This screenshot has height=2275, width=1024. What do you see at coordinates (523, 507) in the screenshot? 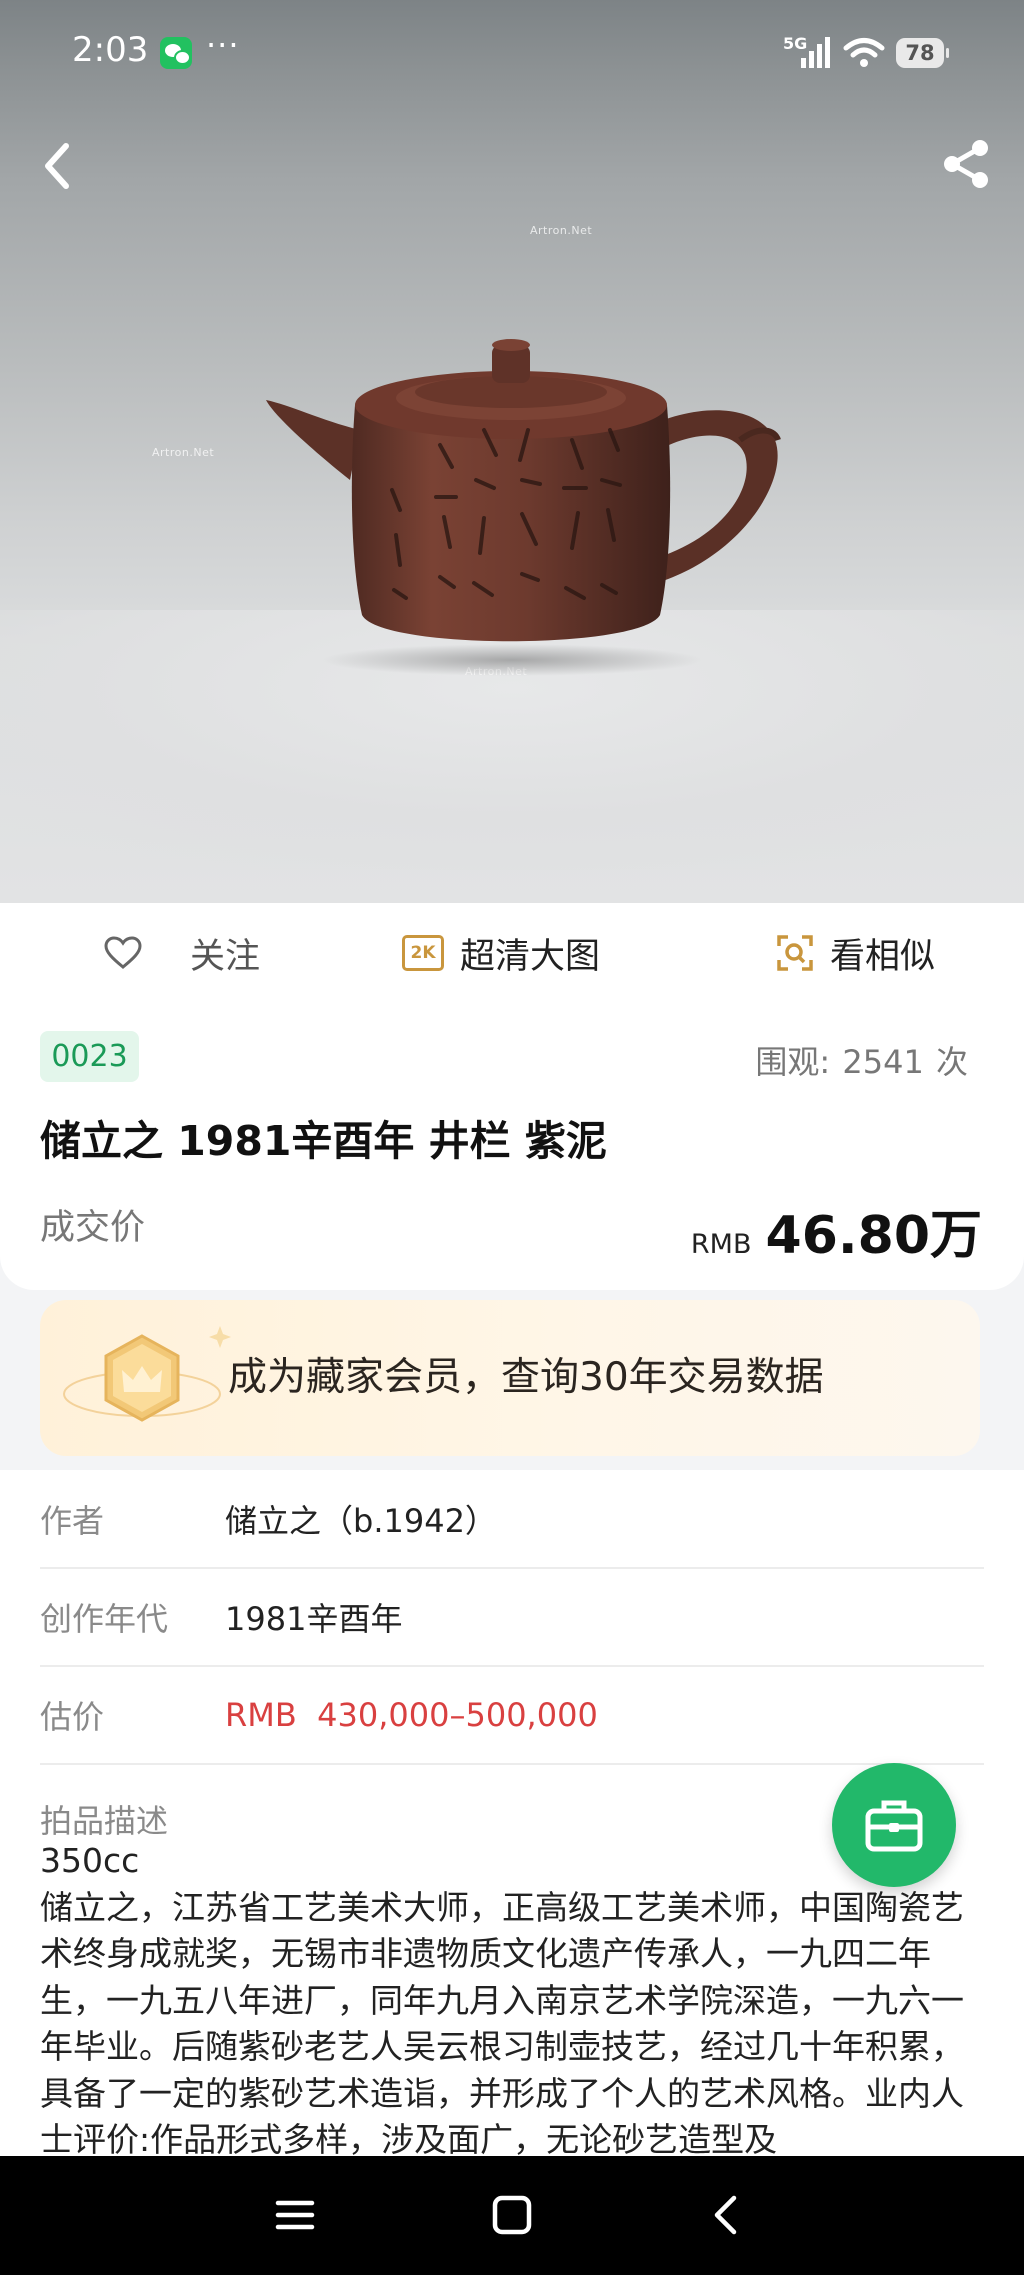
I see `teapot-photo` at bounding box center [523, 507].